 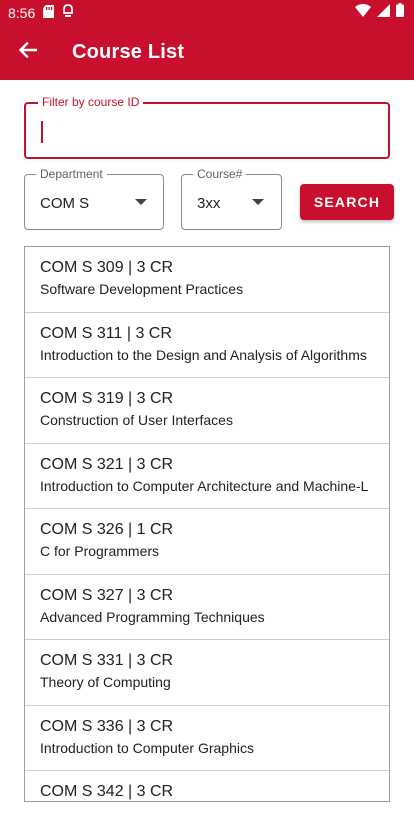 I want to click on course-code: COM S 336 | 3 CR, so click(x=107, y=726).